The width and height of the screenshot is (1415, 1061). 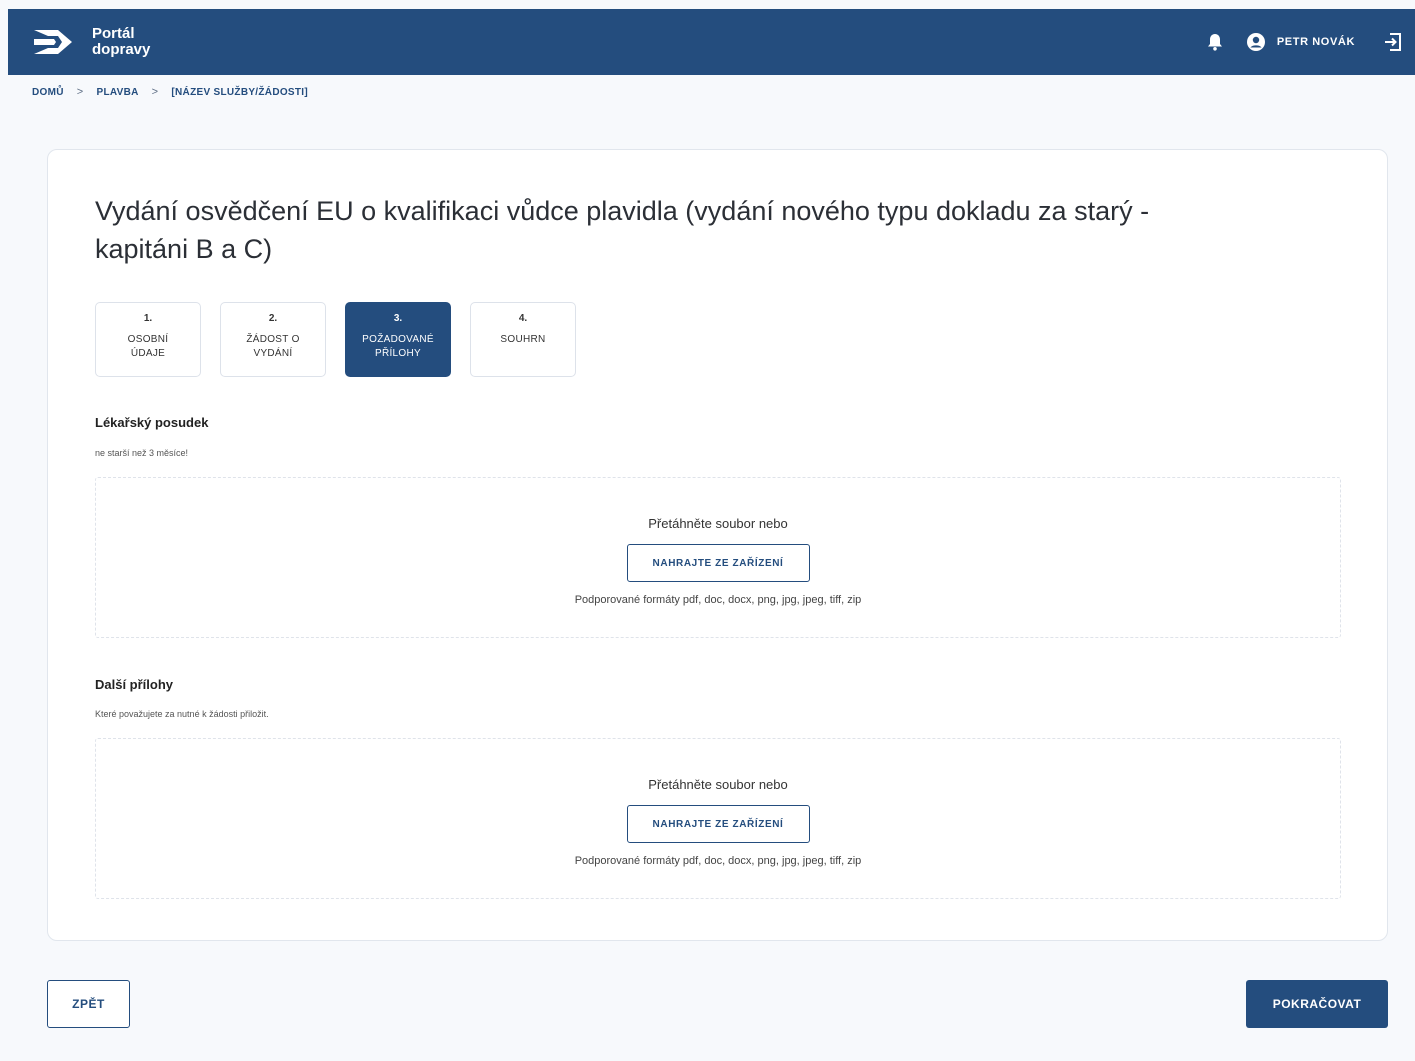 I want to click on user-avatar-icon, so click(x=1255, y=42).